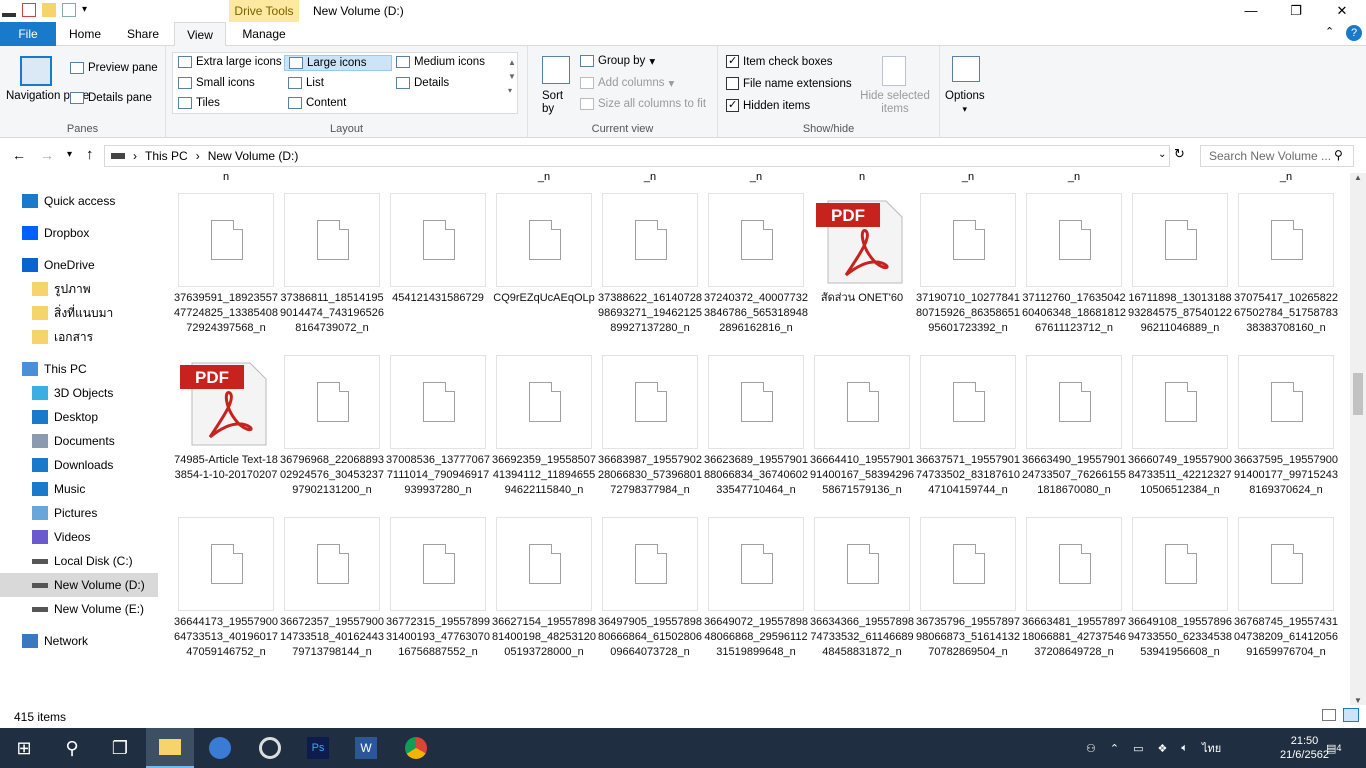 The width and height of the screenshot is (1366, 768). Describe the element at coordinates (895, 103) in the screenshot. I see `hide-selected-items-button: Hide selected items` at that location.